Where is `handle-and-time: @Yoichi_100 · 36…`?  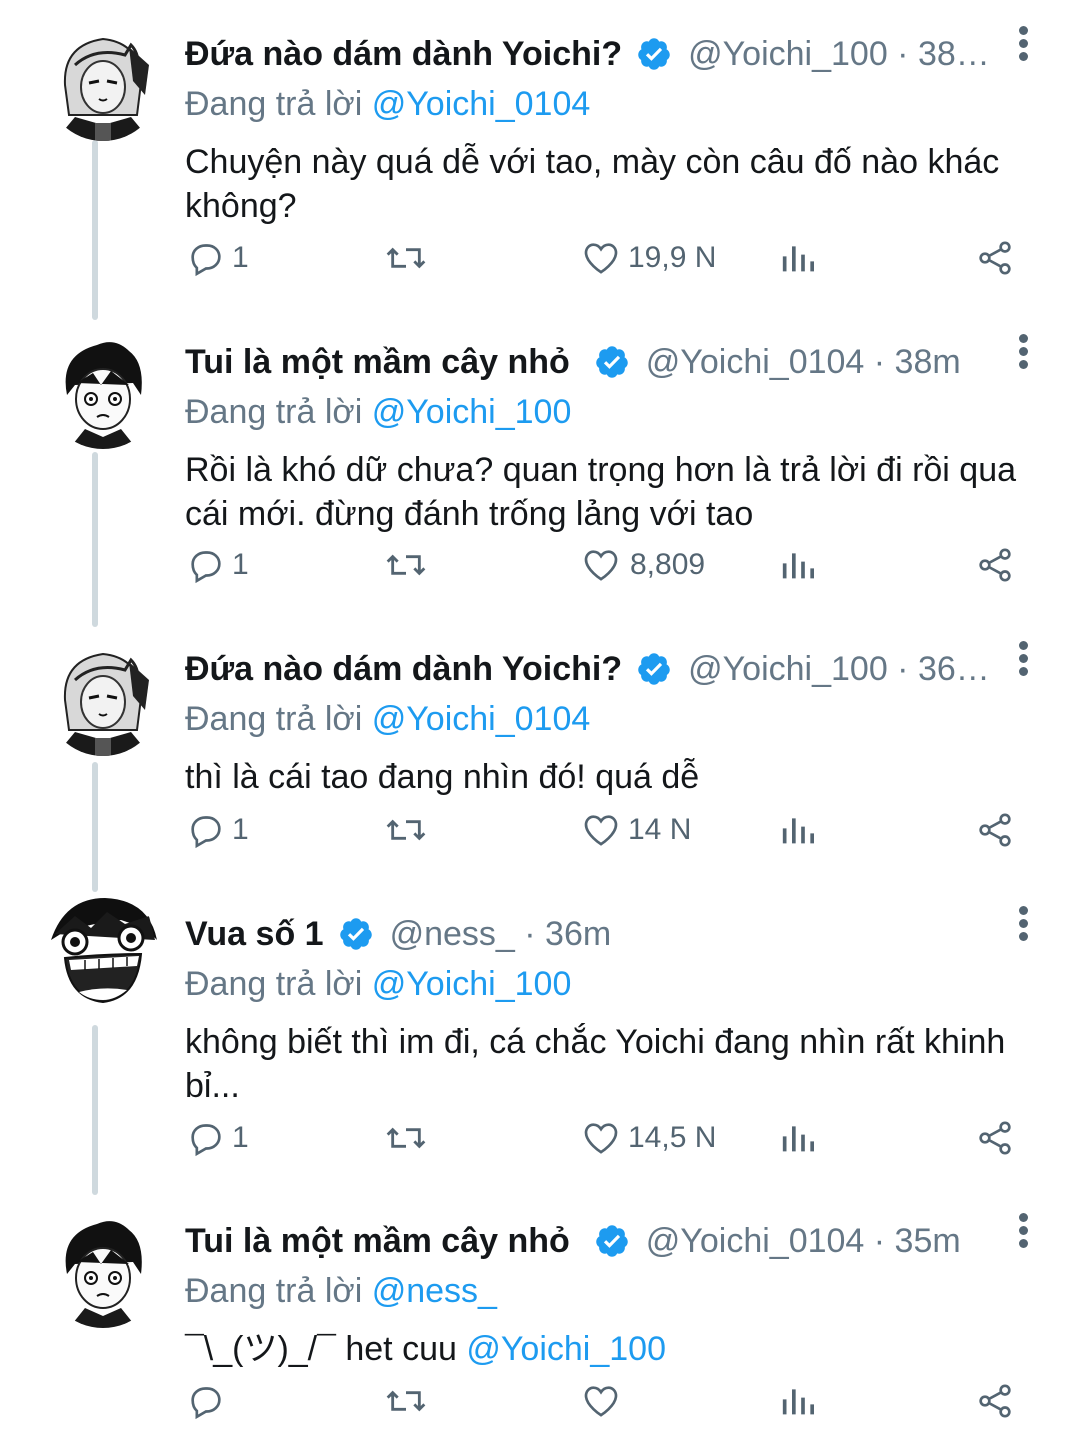 handle-and-time: @Yoichi_100 · 36… is located at coordinates (839, 669).